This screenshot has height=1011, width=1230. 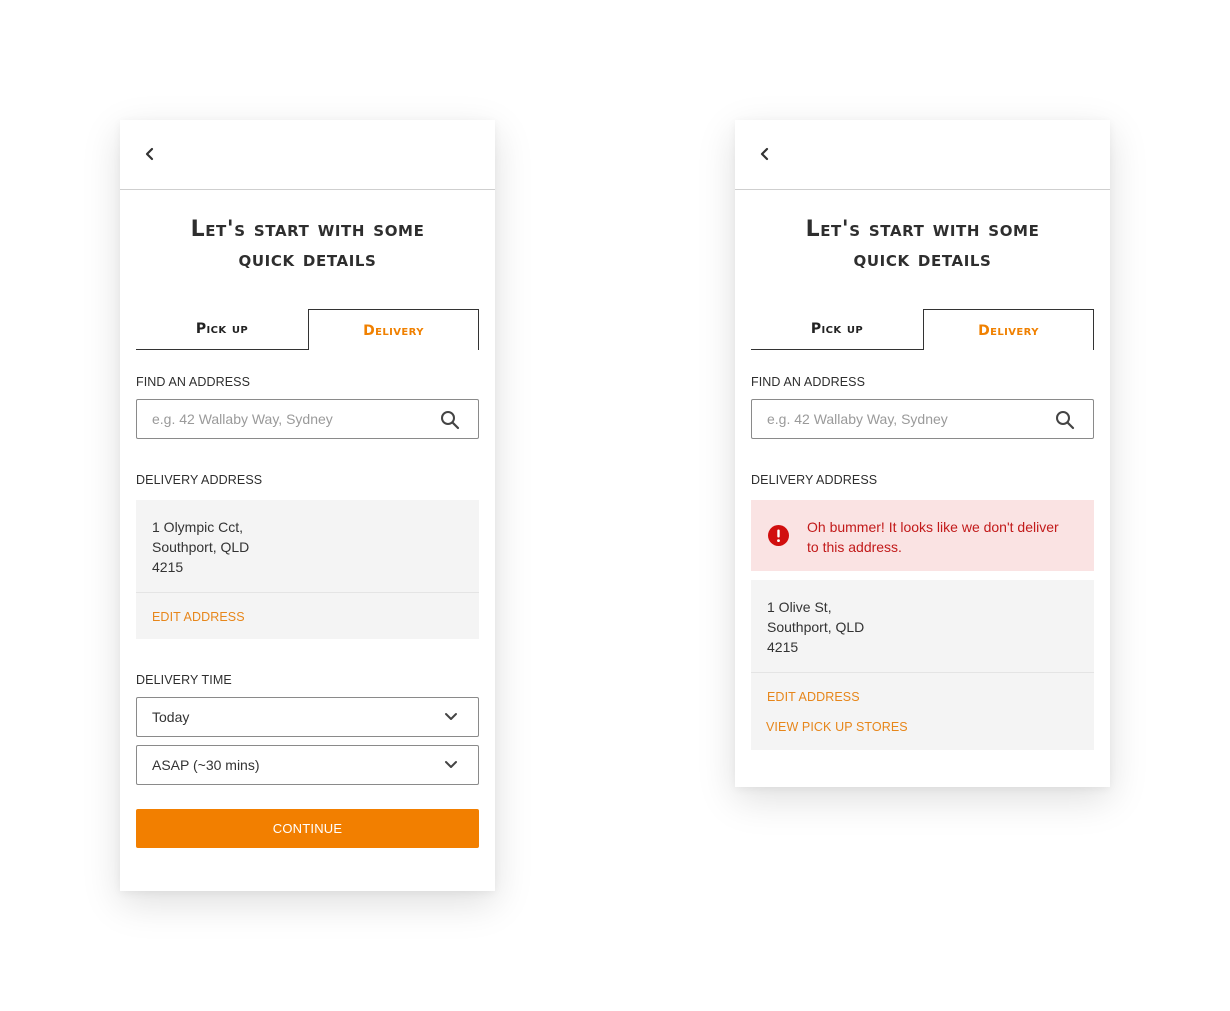 What do you see at coordinates (816, 627) in the screenshot?
I see `address-text: 1 Olive St, Southport, QLD 4215` at bounding box center [816, 627].